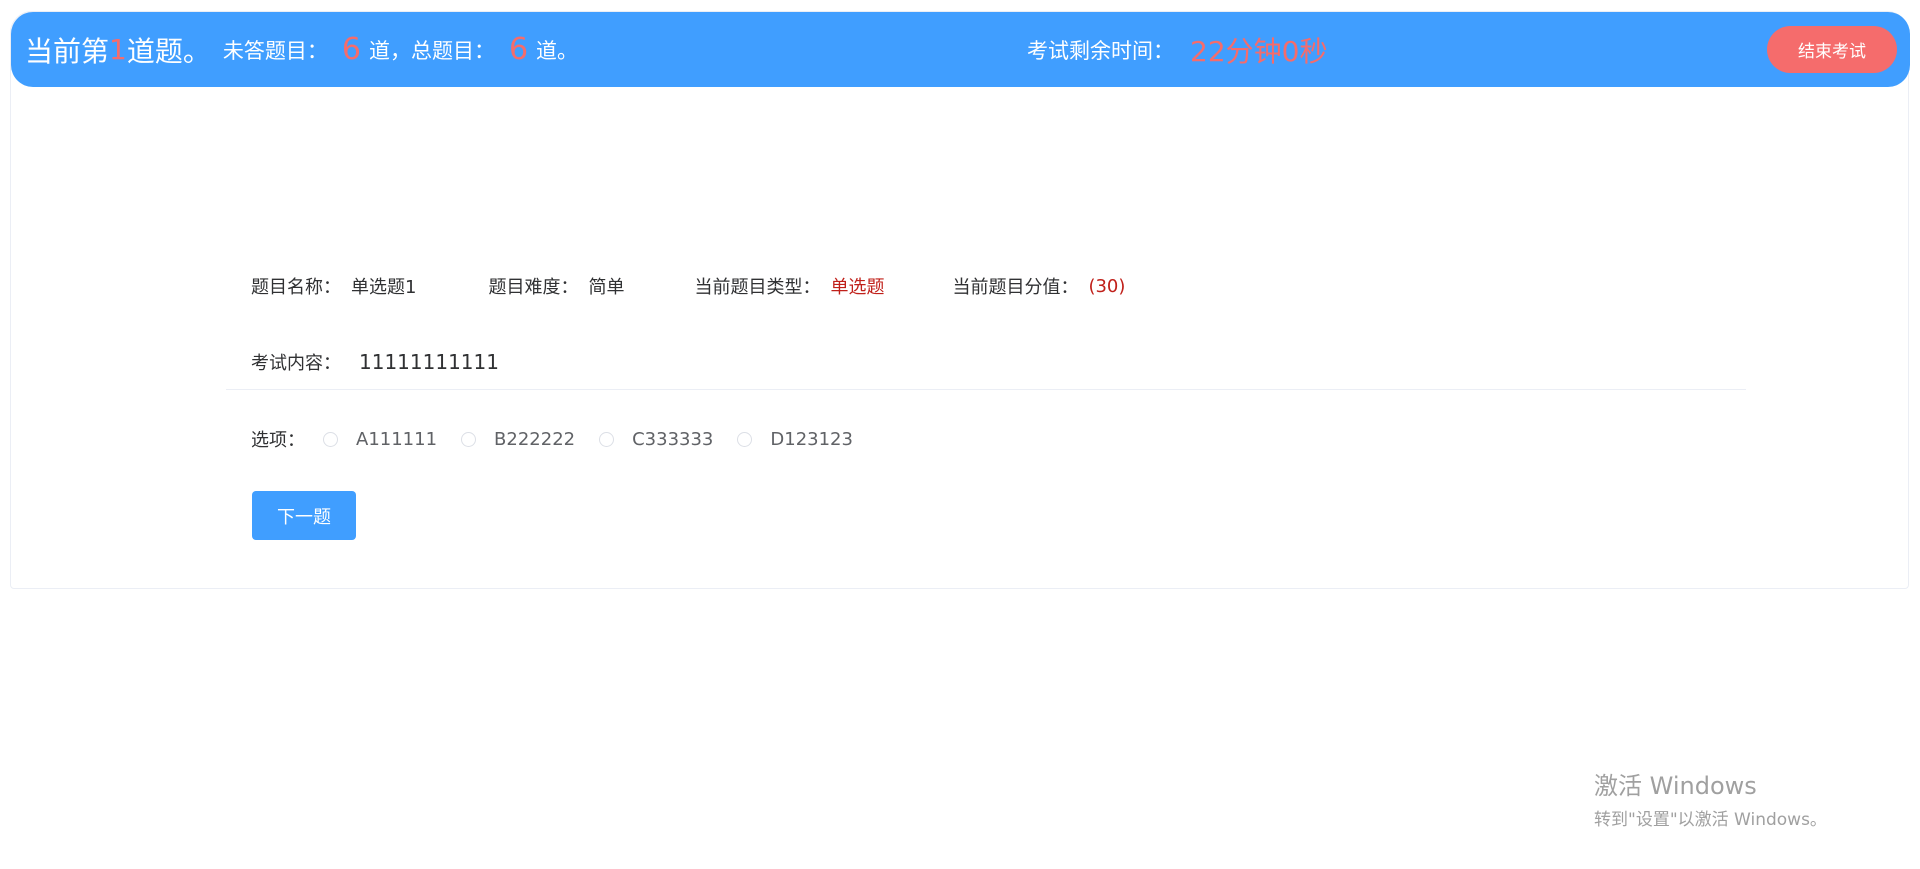 This screenshot has height=869, width=1920. I want to click on option-b: B222222, so click(518, 439).